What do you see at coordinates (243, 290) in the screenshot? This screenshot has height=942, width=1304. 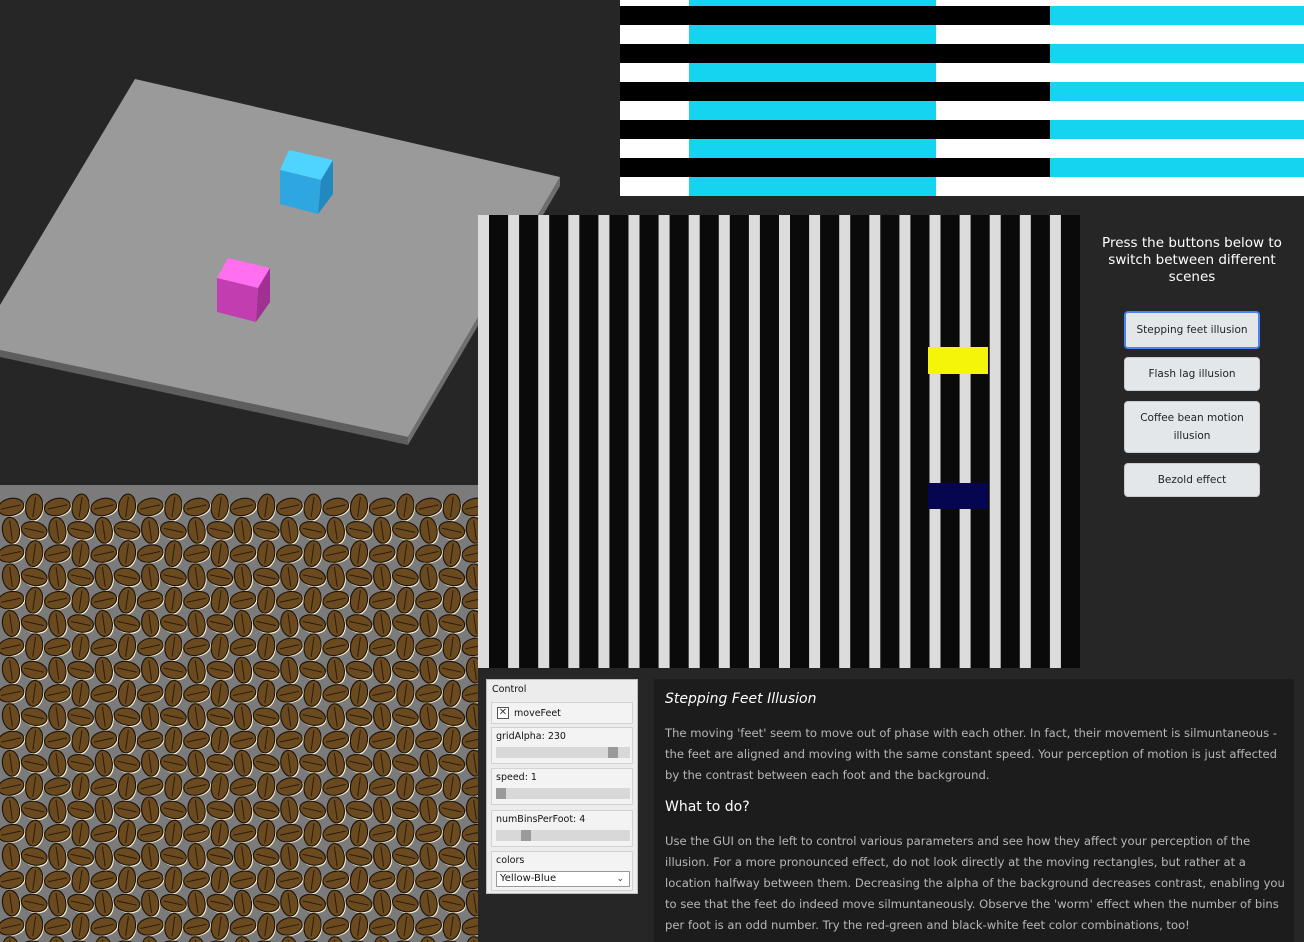 I see `pink-cube` at bounding box center [243, 290].